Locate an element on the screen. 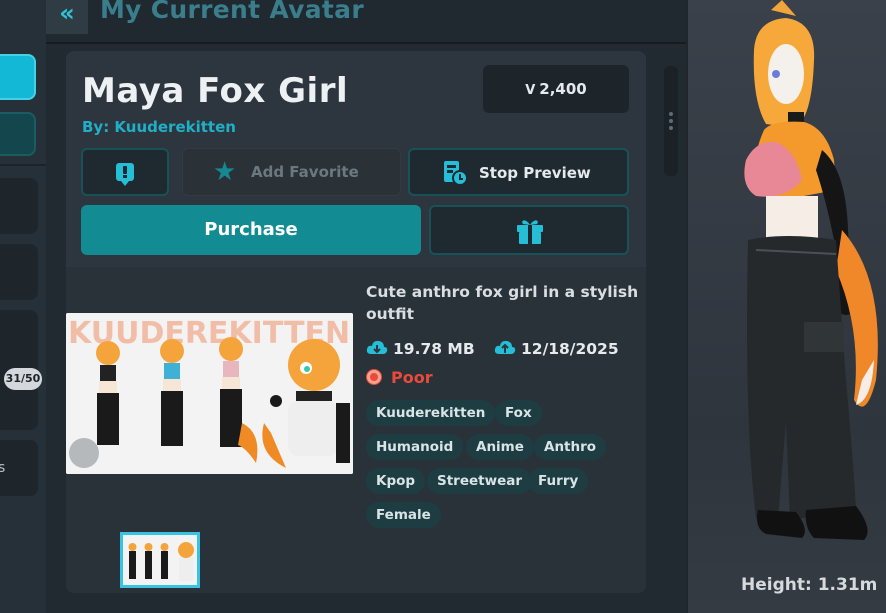  tag: Kuuderekitten is located at coordinates (431, 413).